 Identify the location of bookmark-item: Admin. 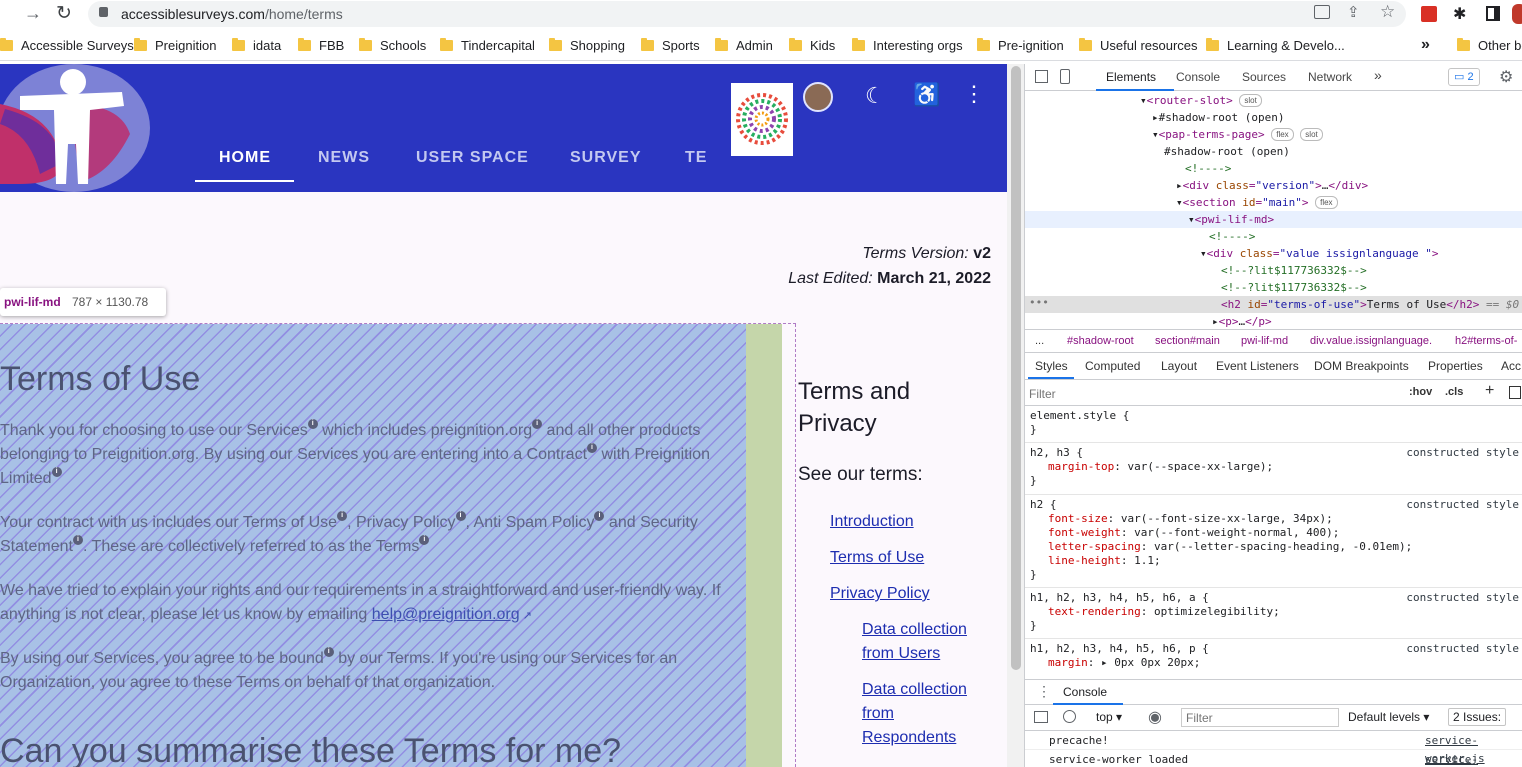
(744, 45).